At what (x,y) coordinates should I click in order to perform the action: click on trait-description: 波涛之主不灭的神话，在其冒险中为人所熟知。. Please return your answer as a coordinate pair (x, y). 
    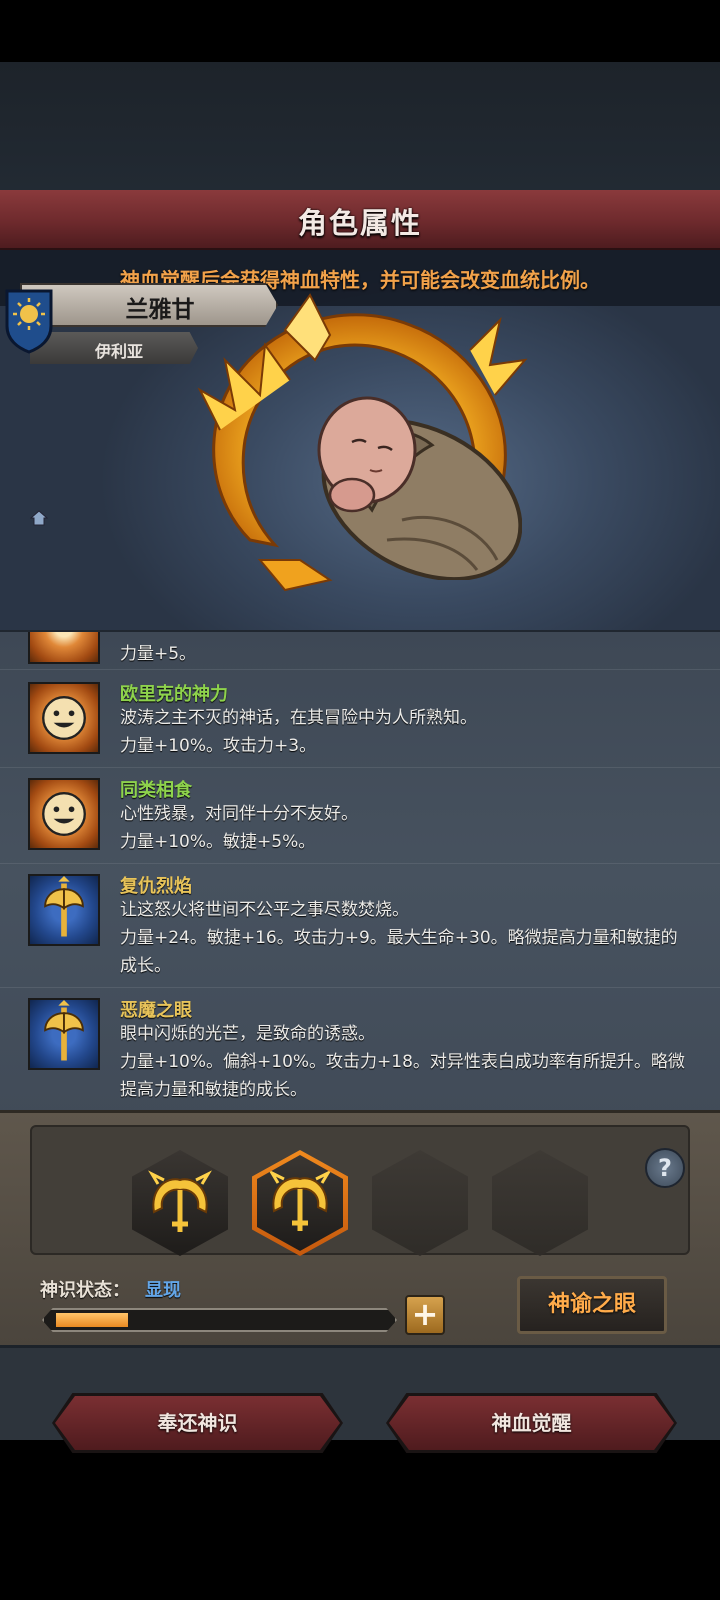
    Looking at the image, I should click on (298, 718).